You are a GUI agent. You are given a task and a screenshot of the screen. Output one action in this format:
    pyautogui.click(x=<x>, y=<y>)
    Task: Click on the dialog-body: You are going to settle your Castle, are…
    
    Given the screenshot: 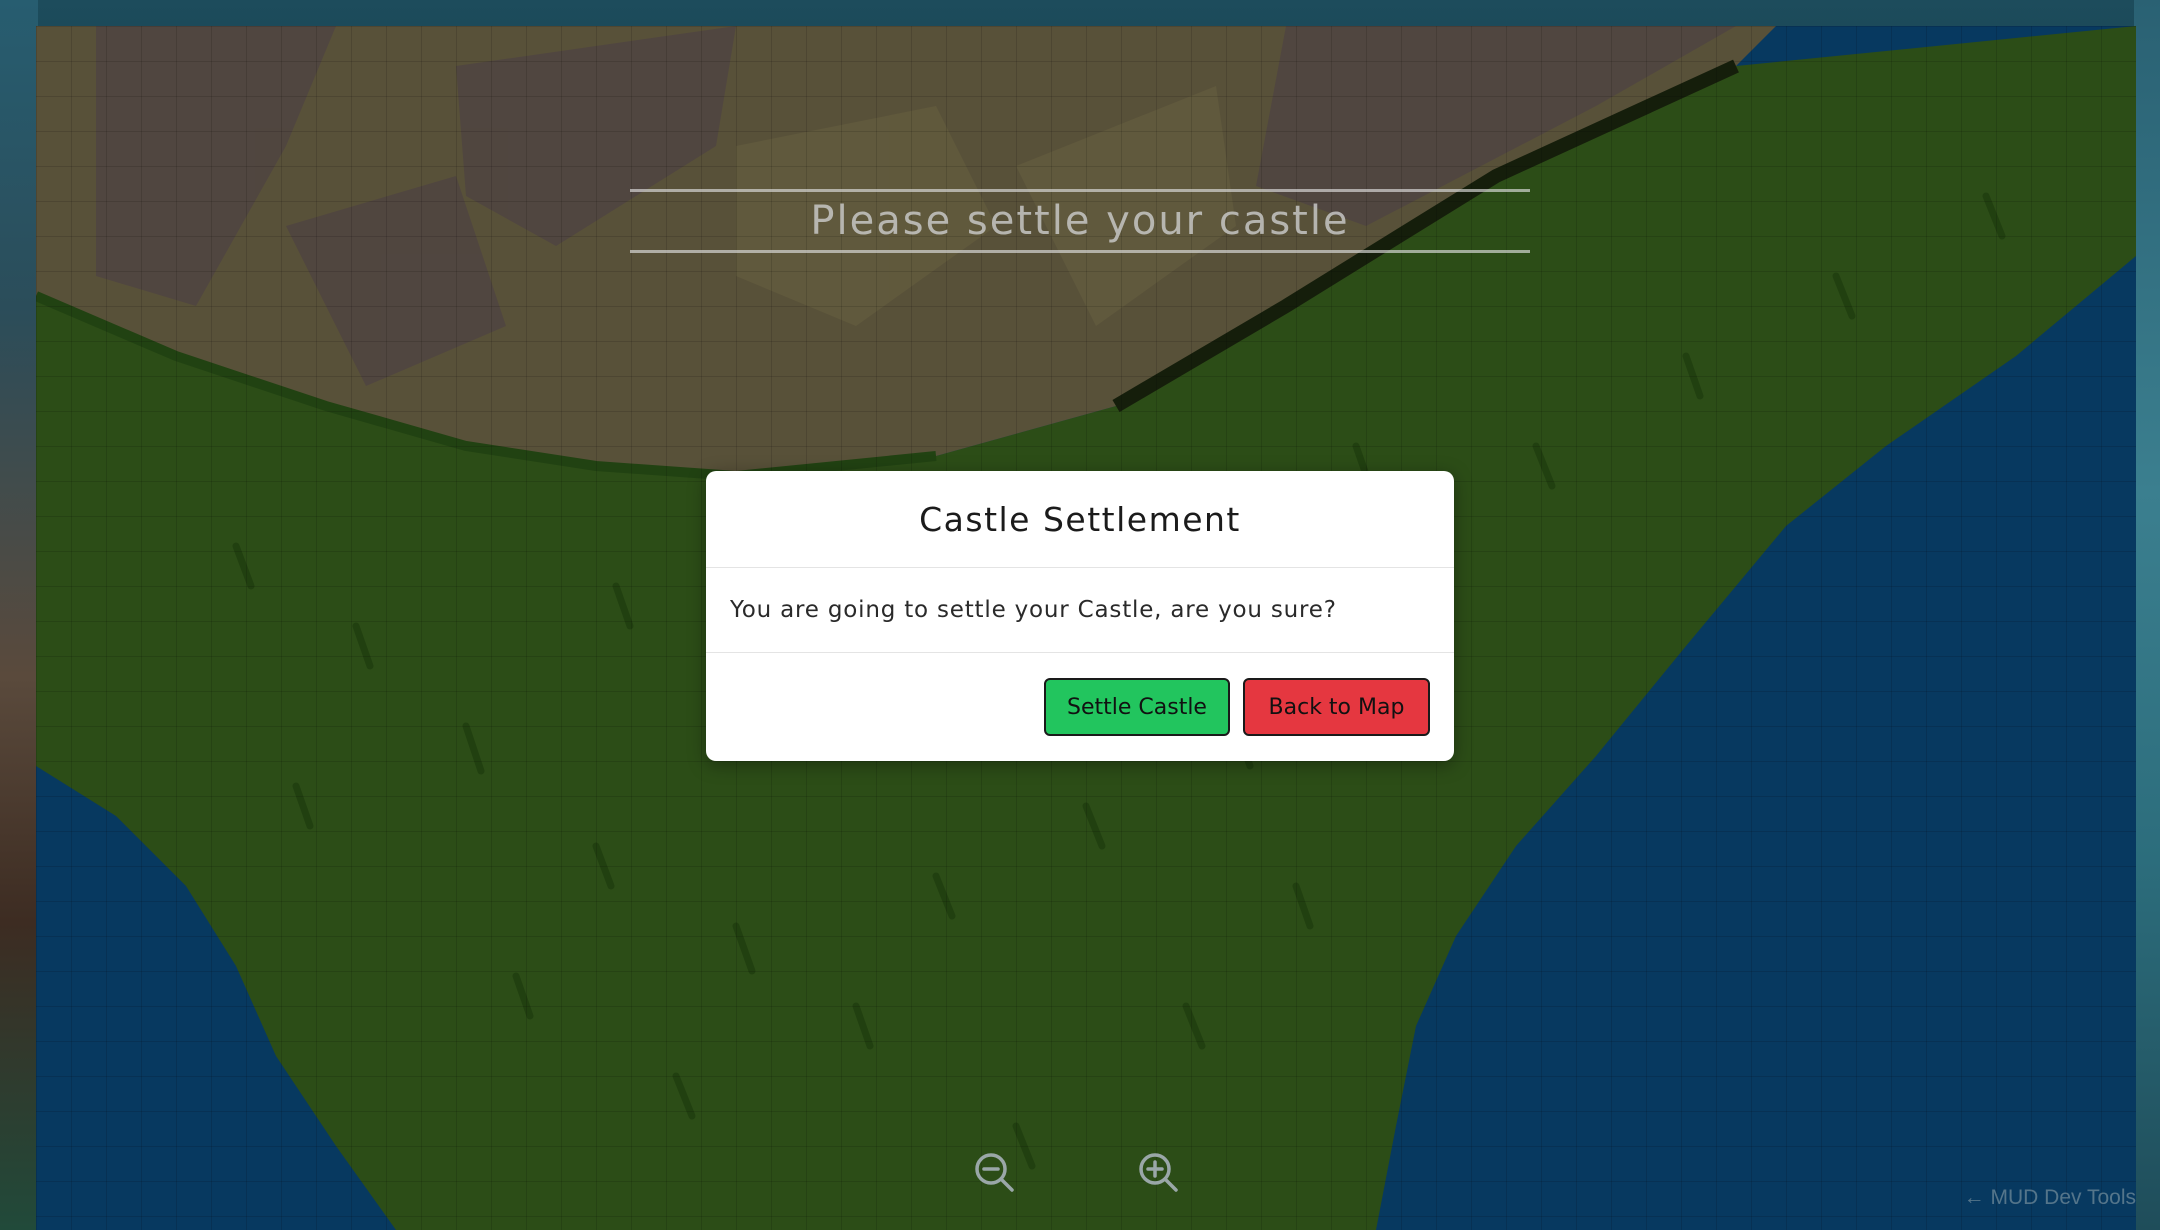 What is the action you would take?
    pyautogui.click(x=1080, y=610)
    